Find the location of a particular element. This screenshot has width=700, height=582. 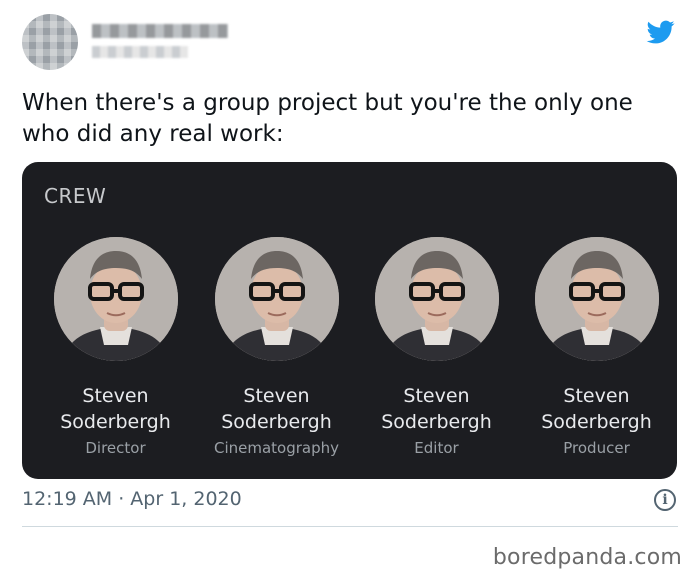

member-role: Director is located at coordinates (115, 448).